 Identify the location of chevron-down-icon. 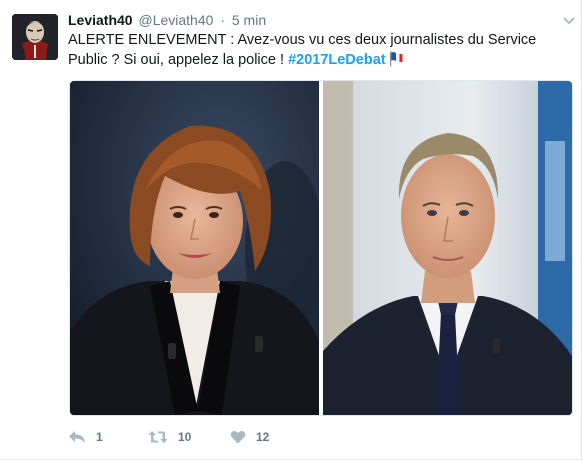
(569, 21).